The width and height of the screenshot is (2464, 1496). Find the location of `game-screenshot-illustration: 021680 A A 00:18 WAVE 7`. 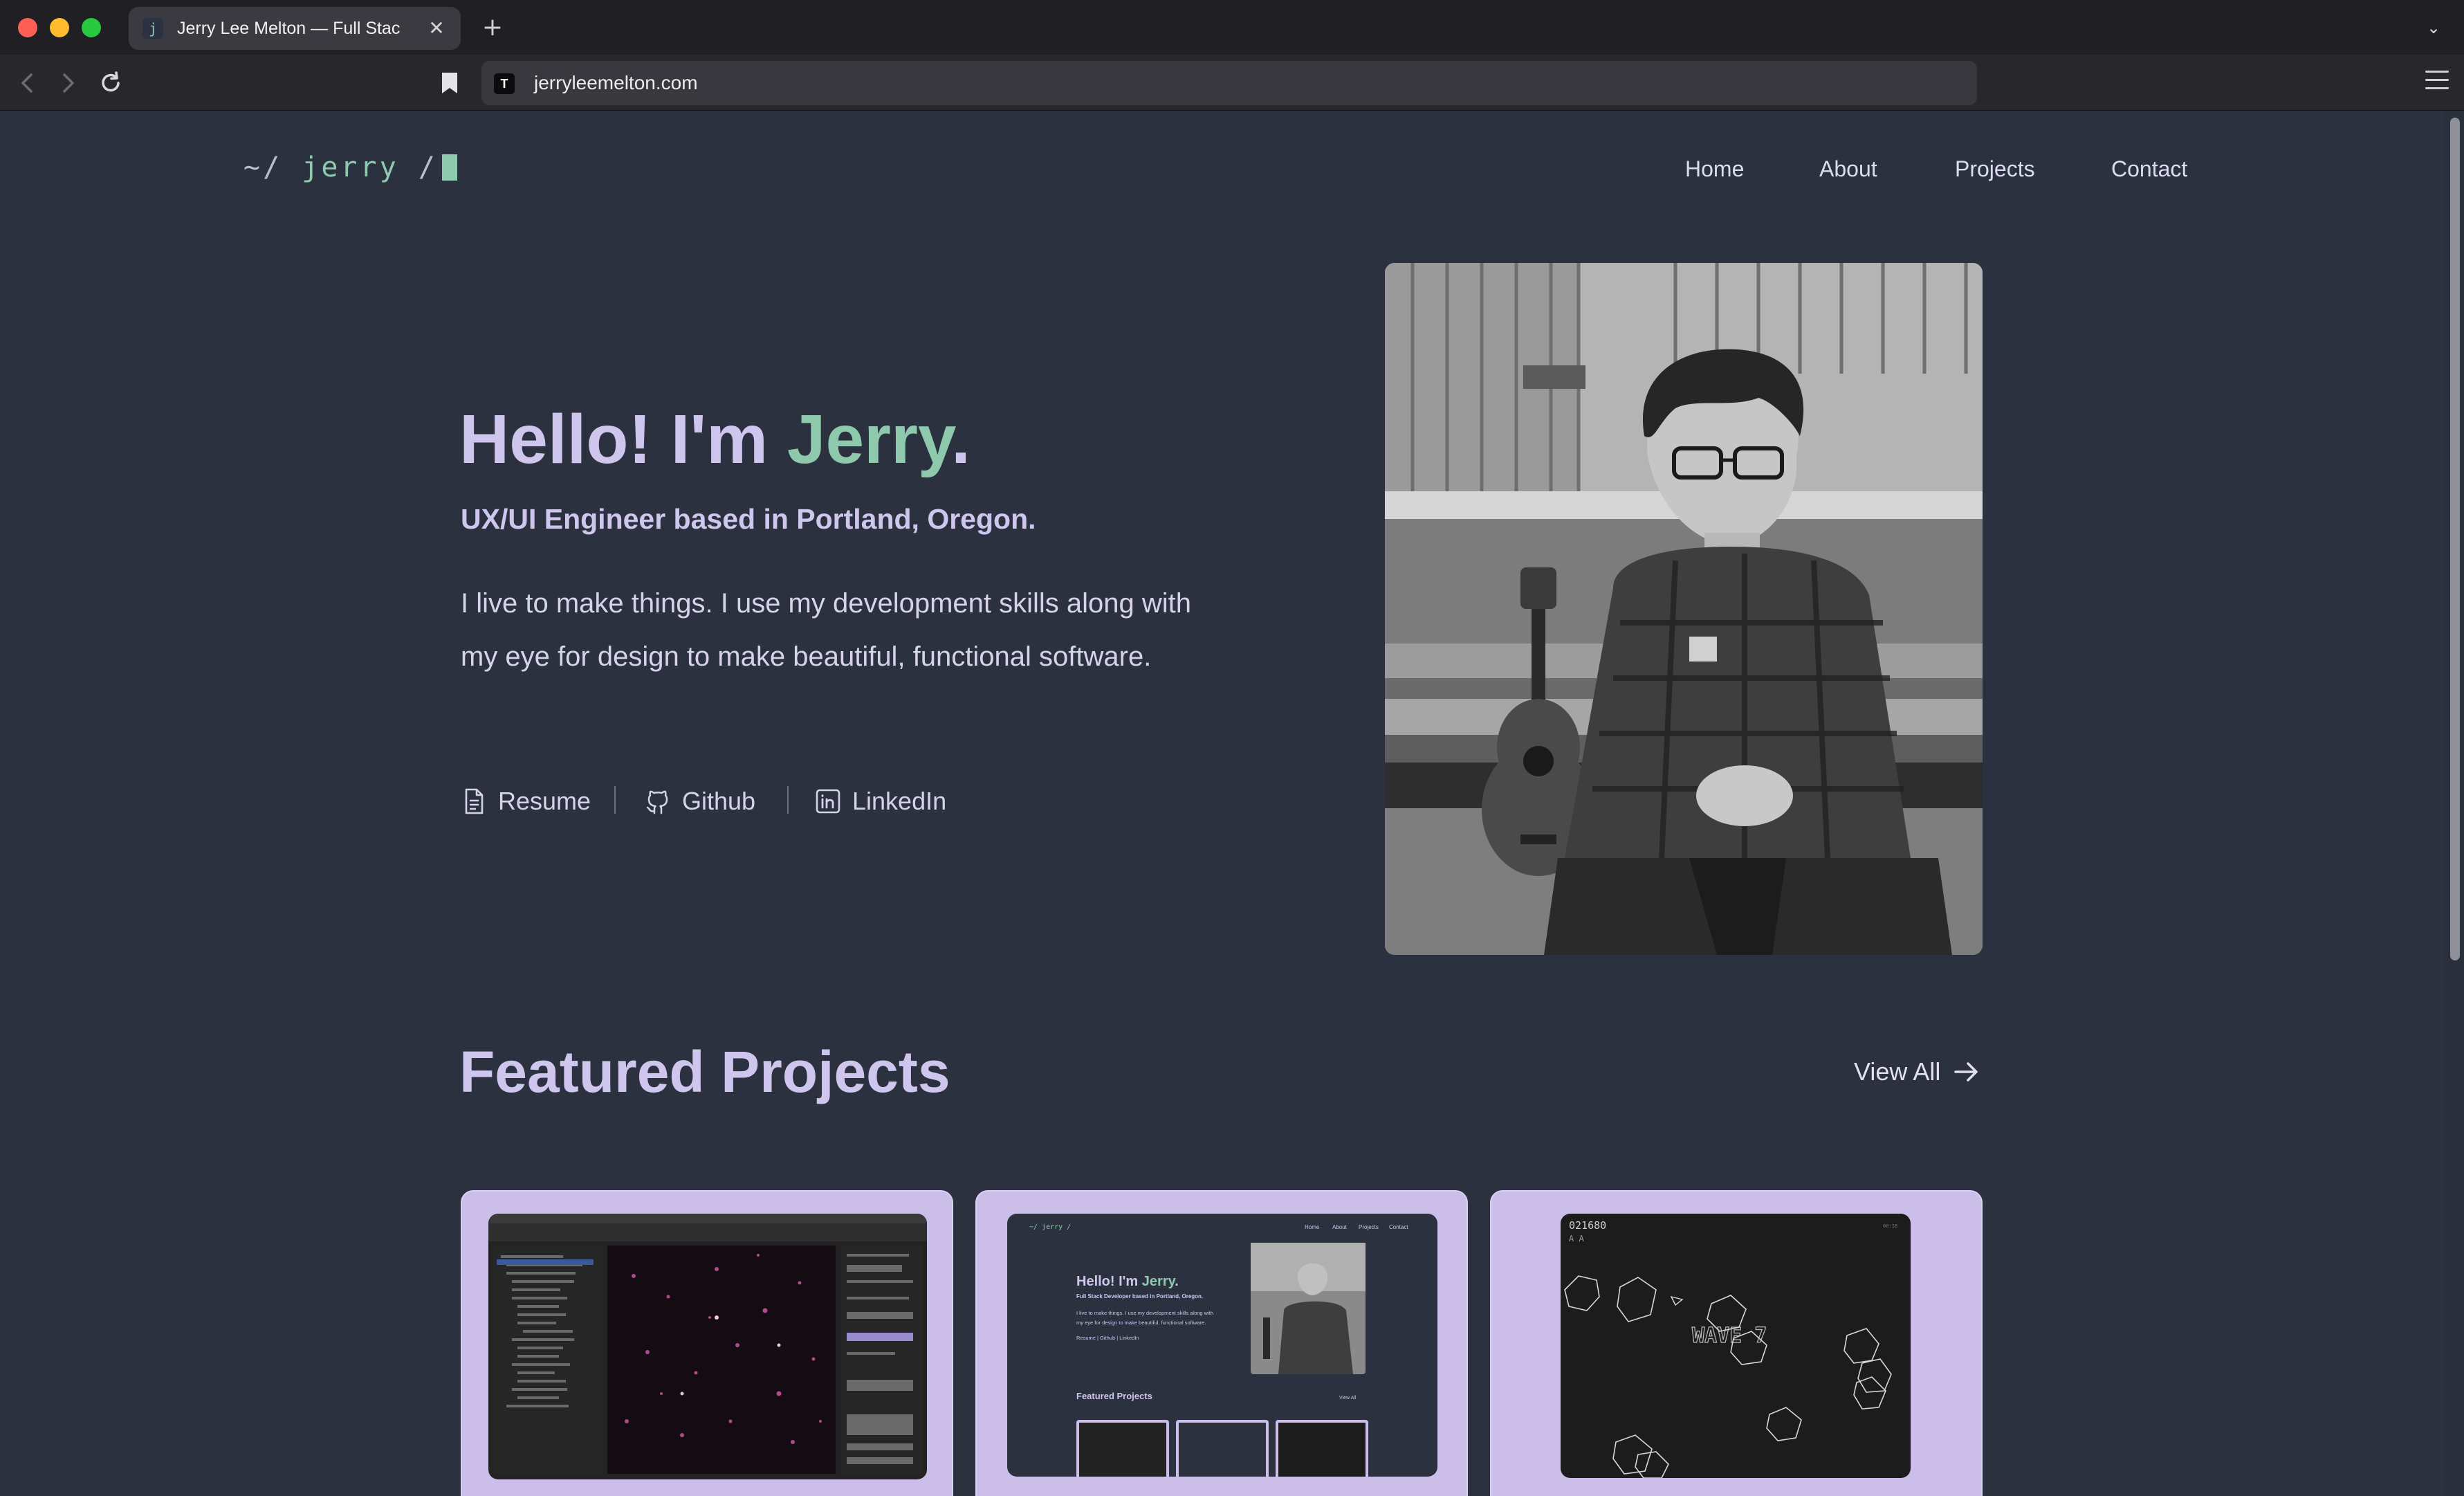

game-screenshot-illustration: 021680 A A 00:18 WAVE 7 is located at coordinates (1736, 1346).